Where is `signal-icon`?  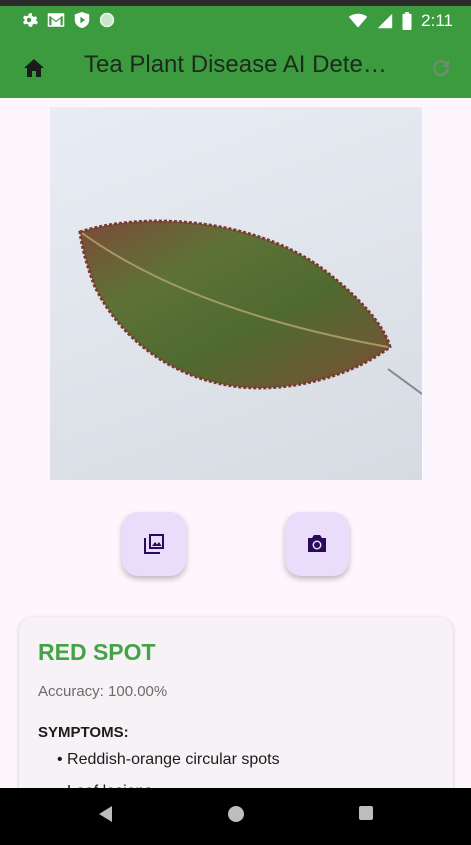
signal-icon is located at coordinates (385, 21).